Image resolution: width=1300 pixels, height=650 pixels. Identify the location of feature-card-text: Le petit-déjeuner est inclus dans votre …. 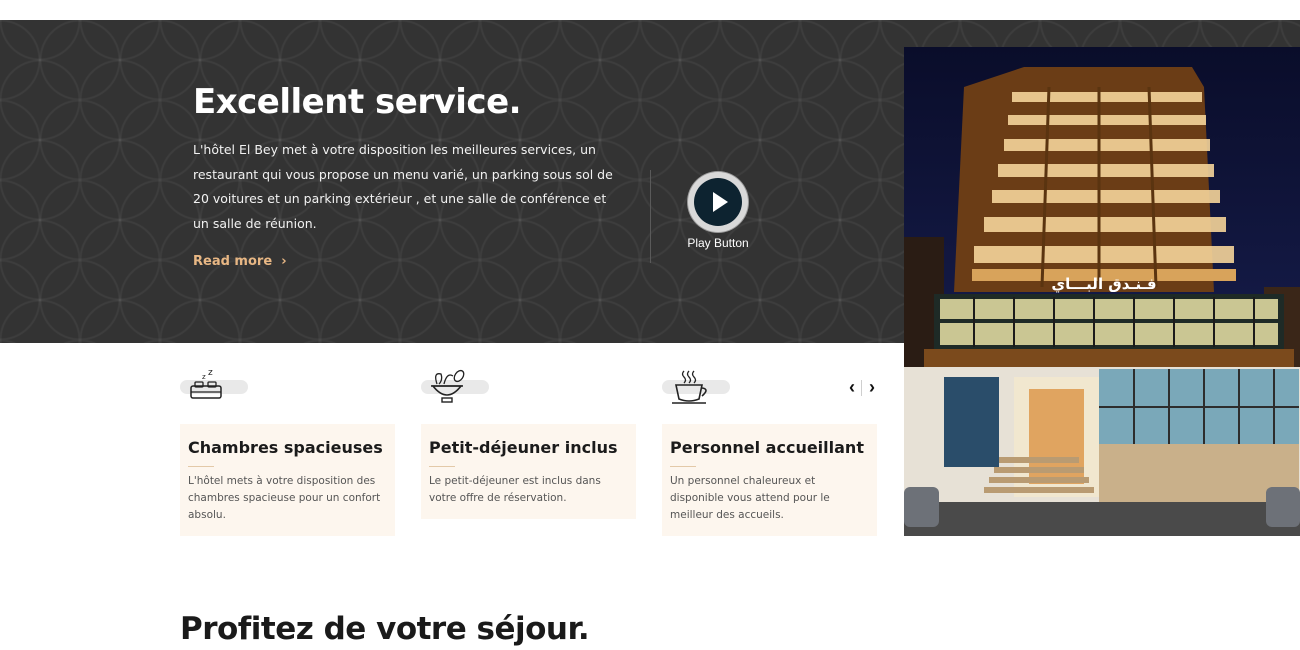
(515, 489).